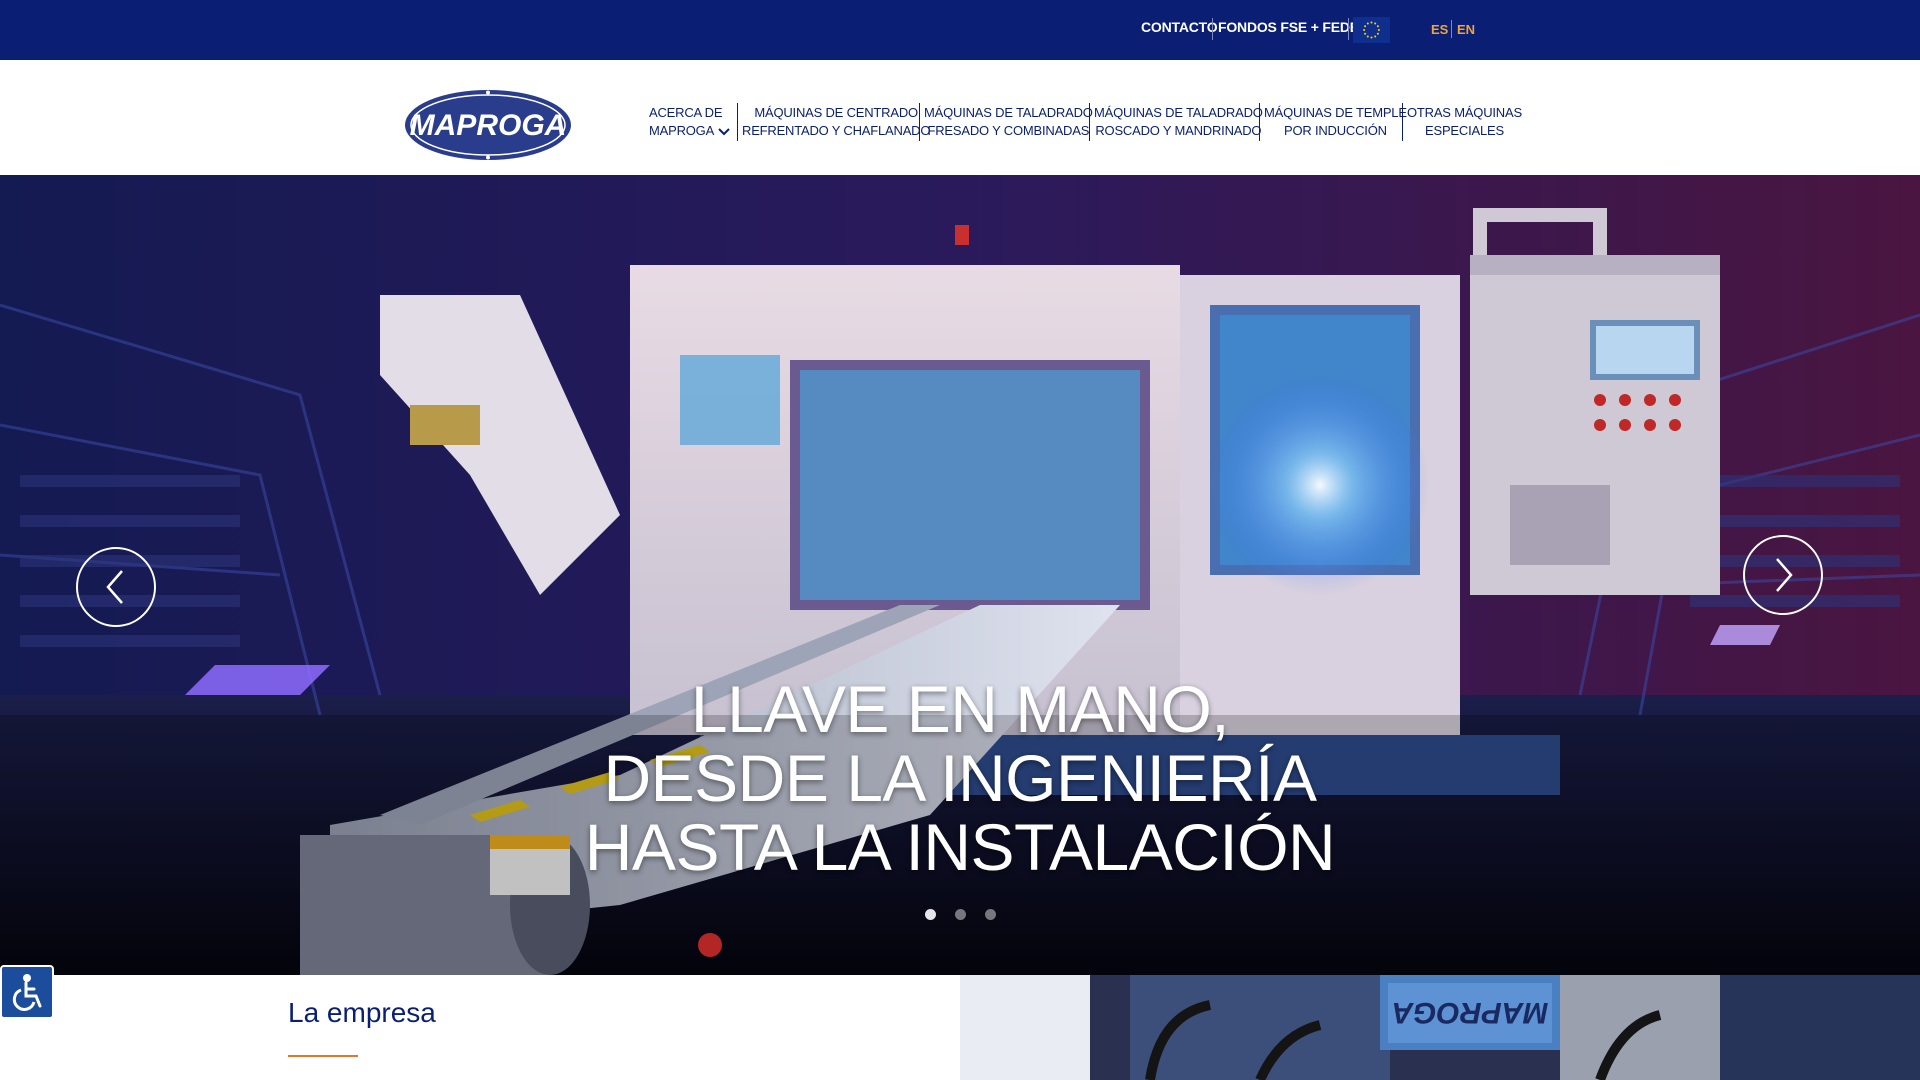 The height and width of the screenshot is (1080, 1920). I want to click on prev-slide-button, so click(116, 587).